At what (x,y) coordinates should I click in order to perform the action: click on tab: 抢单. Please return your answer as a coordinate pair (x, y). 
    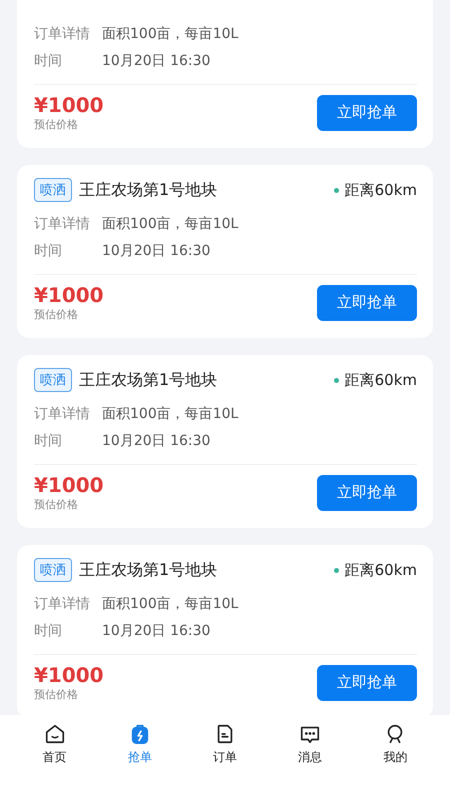
    Looking at the image, I should click on (140, 761).